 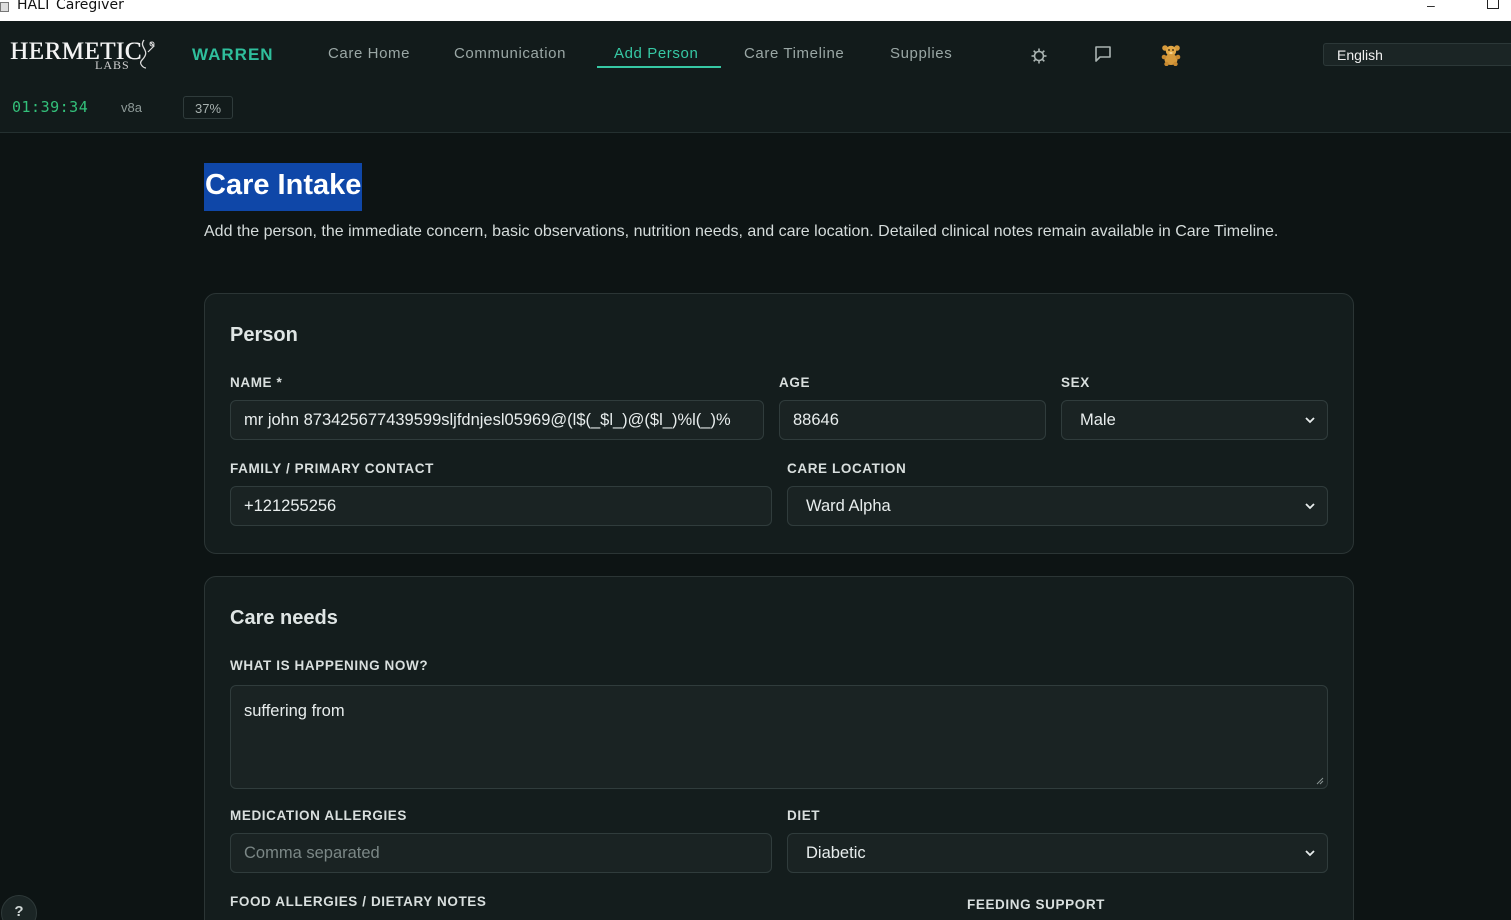 I want to click on window-titlebar: HALT Caregiver –, so click(x=755, y=10).